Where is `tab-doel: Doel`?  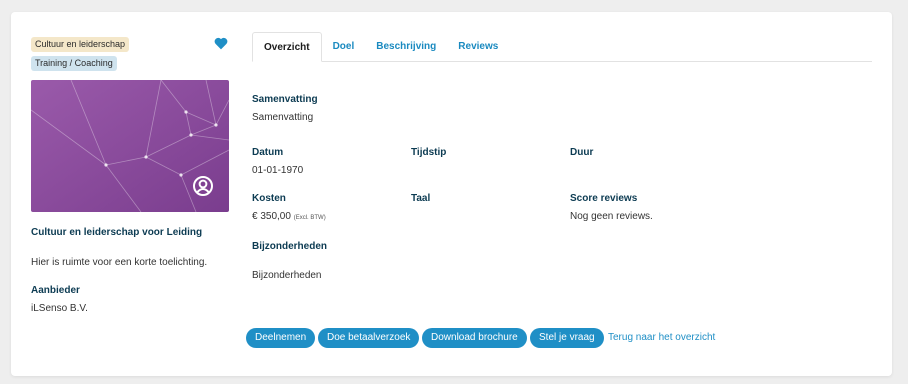 tab-doel: Doel is located at coordinates (344, 47).